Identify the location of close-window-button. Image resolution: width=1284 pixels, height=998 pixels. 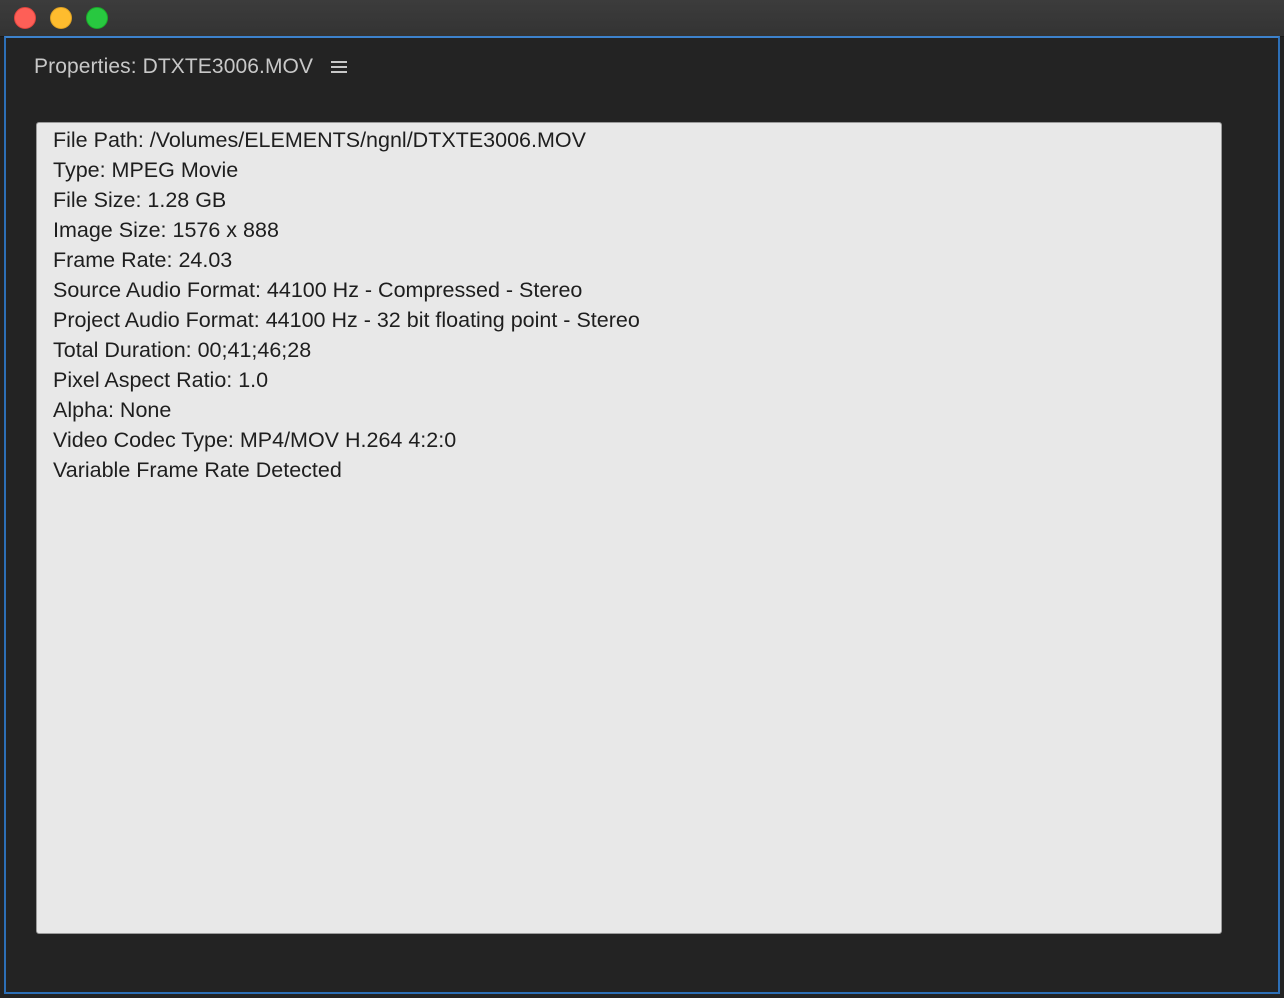
(25, 18).